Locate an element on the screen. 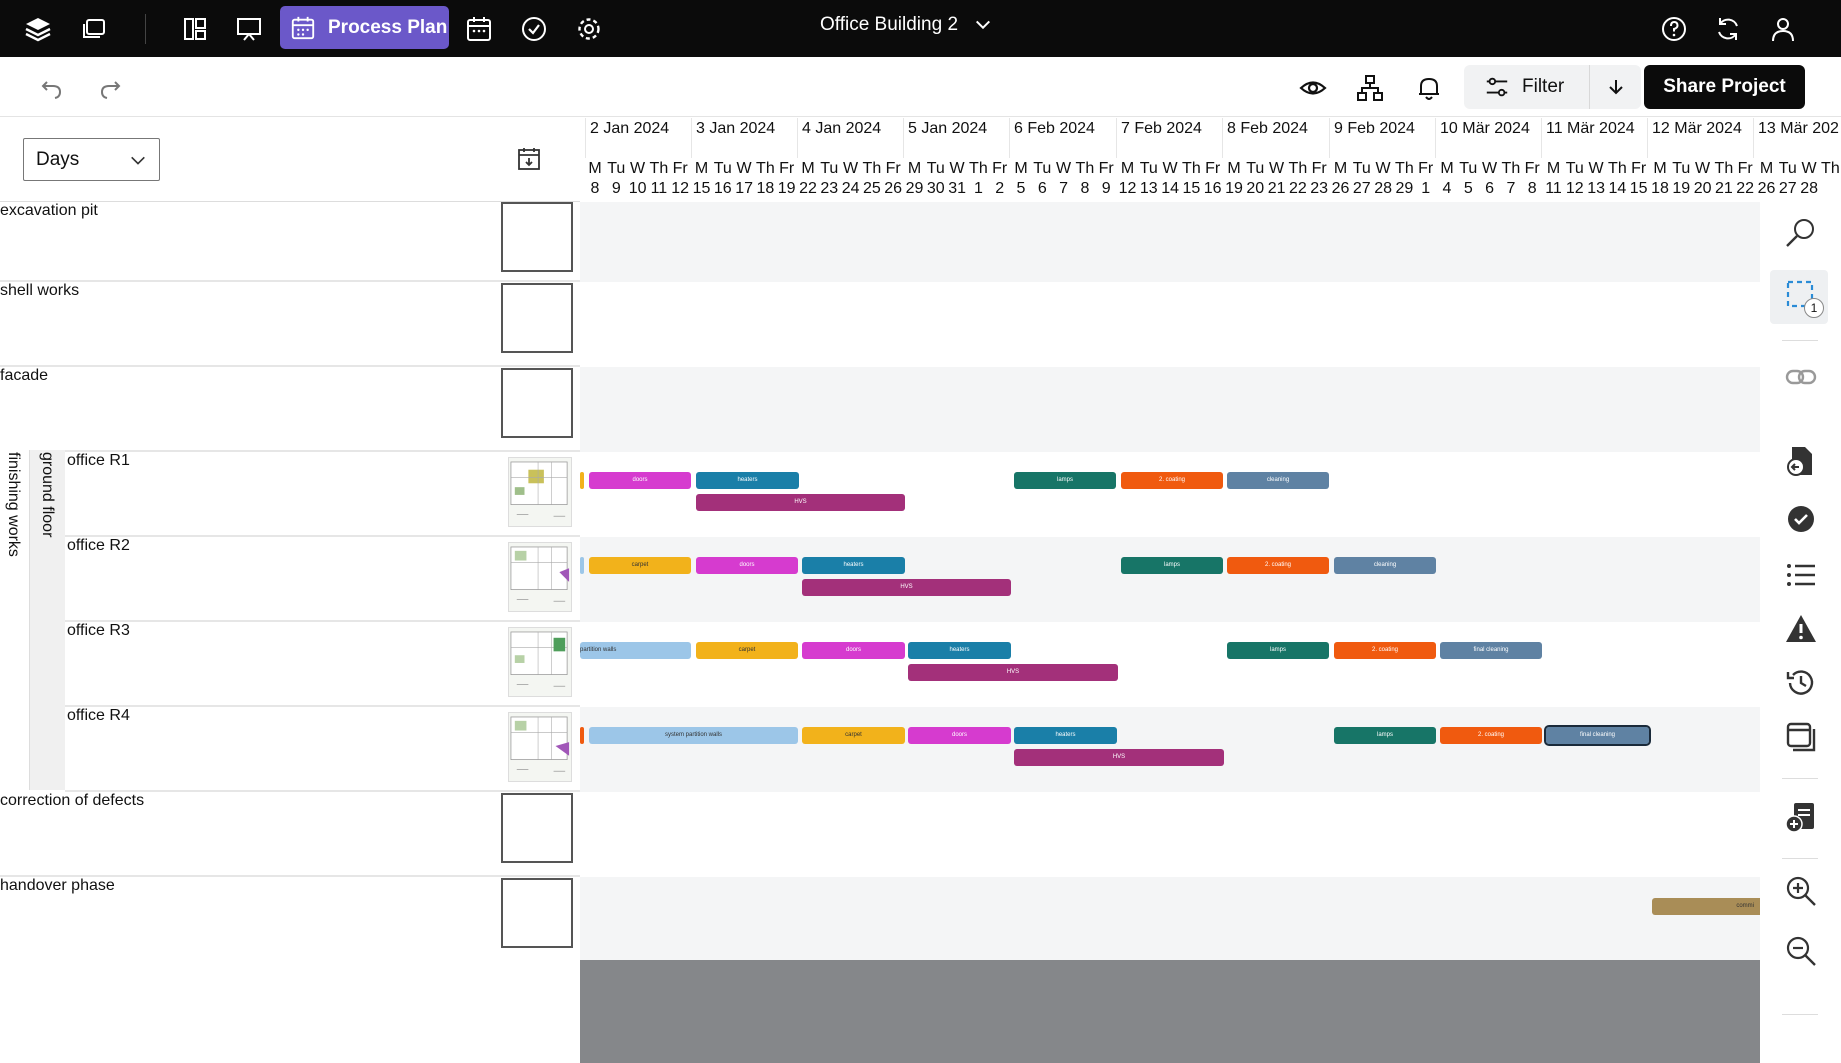 The width and height of the screenshot is (1841, 1063). add-task-icon is located at coordinates (1801, 817).